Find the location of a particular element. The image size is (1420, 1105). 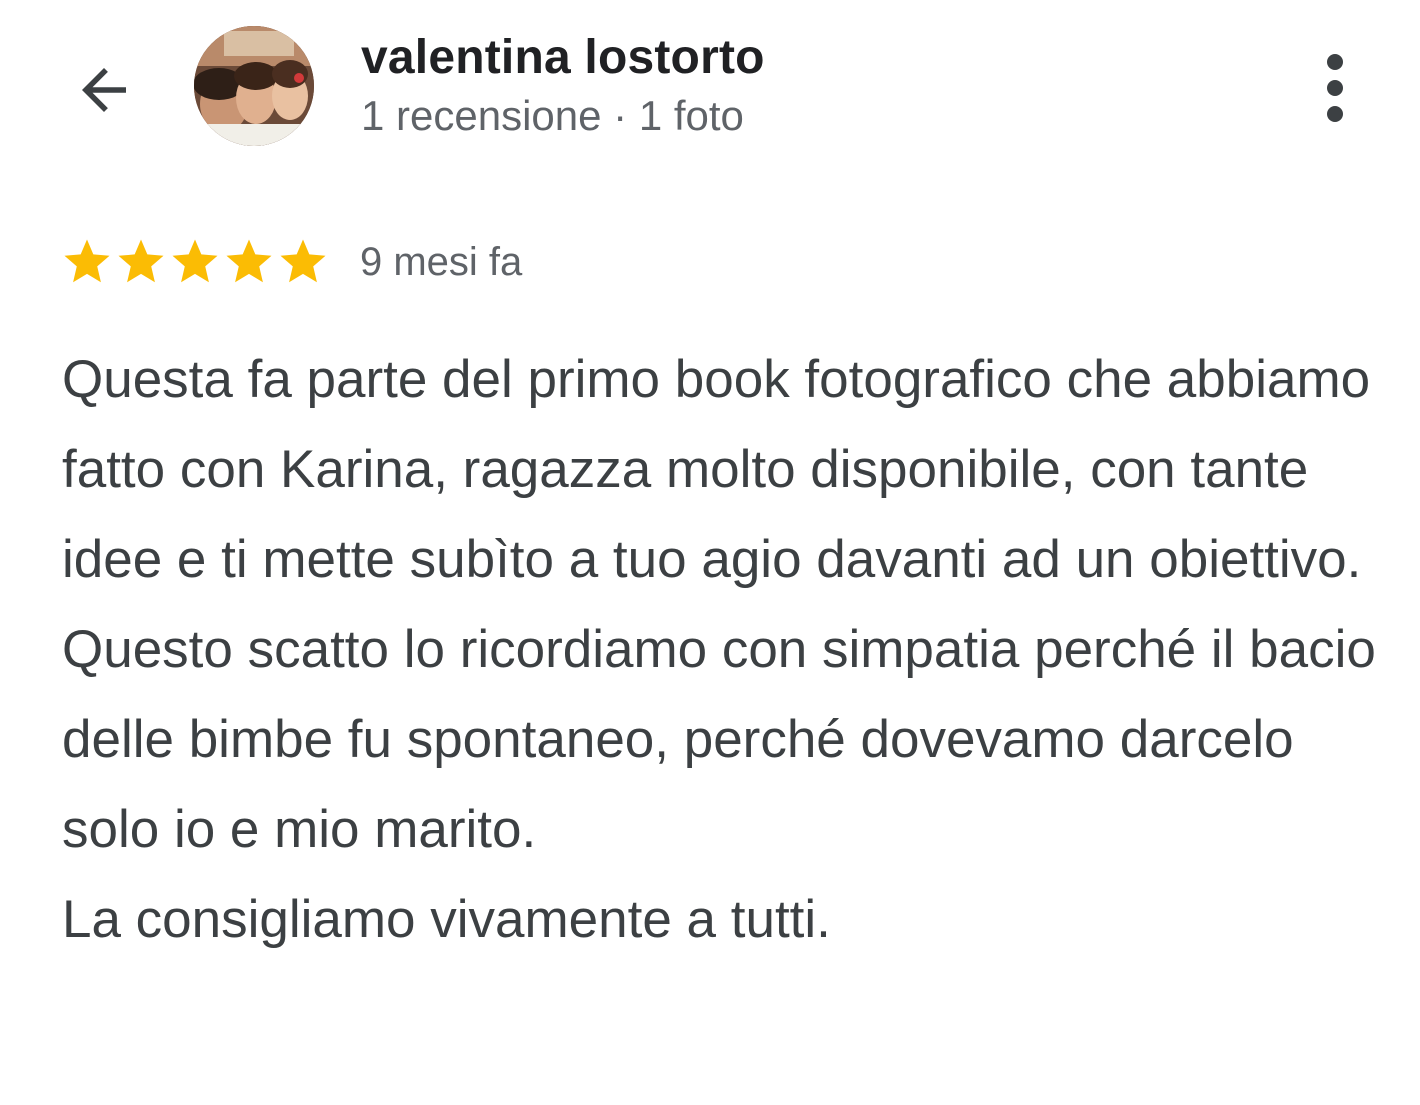

avatar is located at coordinates (254, 86).